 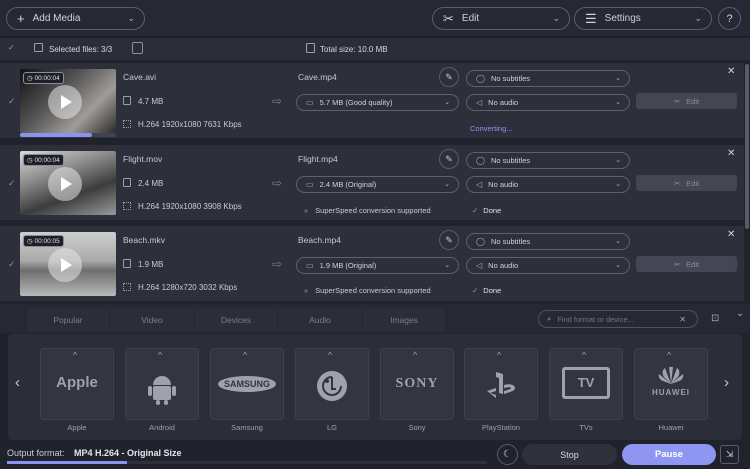 What do you see at coordinates (404, 320) in the screenshot?
I see `tab-images: Images` at bounding box center [404, 320].